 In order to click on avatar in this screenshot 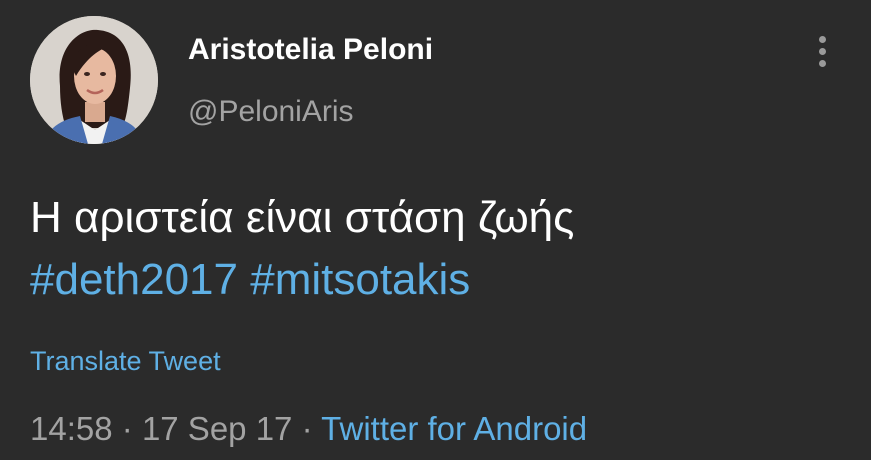, I will do `click(94, 80)`.